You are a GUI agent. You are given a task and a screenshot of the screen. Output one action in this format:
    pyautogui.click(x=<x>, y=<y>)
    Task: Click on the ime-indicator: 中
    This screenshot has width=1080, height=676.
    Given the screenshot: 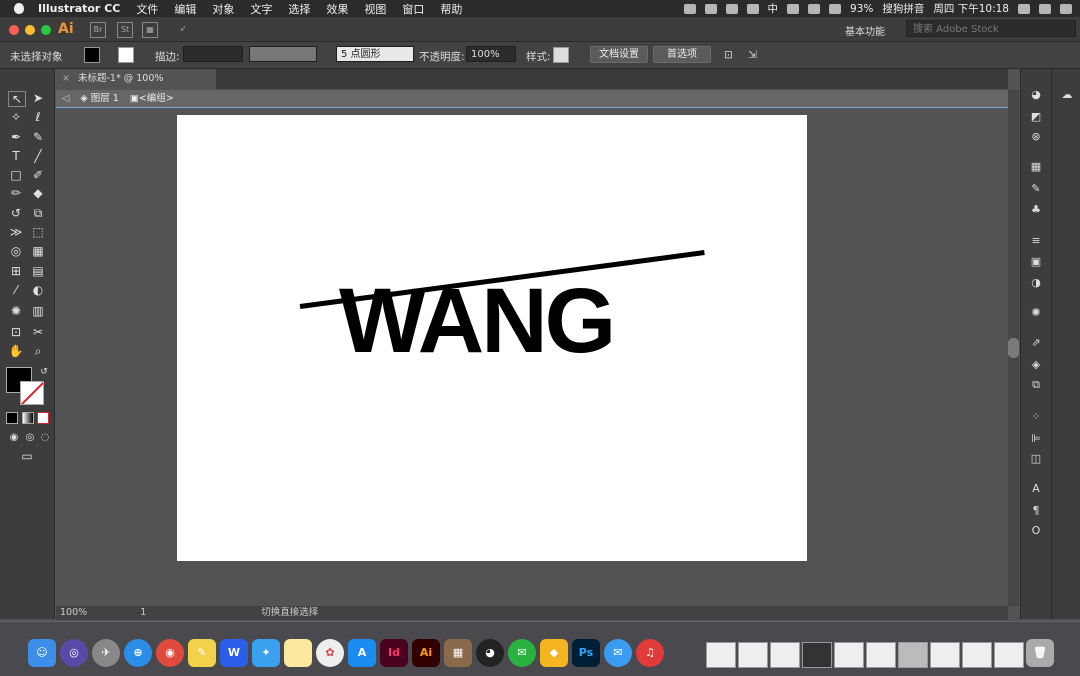 What is the action you would take?
    pyautogui.click(x=773, y=8)
    